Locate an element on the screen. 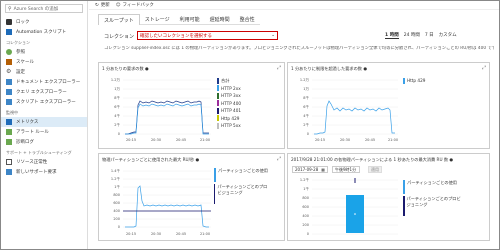 The width and height of the screenshot is (500, 250). command-bar: ↻ 更新 ☺ フィードバック is located at coordinates (294, 5).